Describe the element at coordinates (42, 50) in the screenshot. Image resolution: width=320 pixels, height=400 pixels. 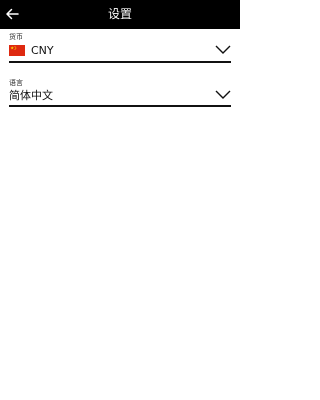
I see `currency-value: CNY` at that location.